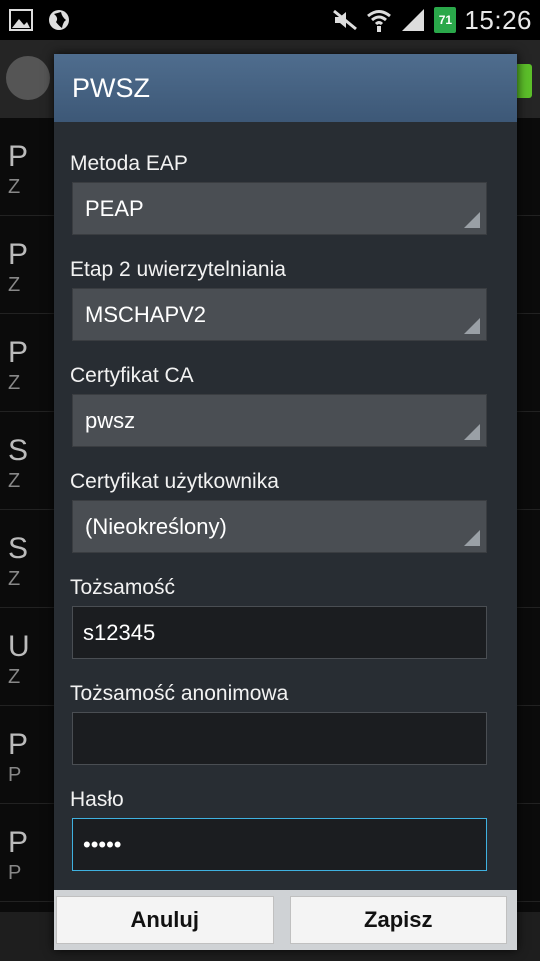 The width and height of the screenshot is (540, 961). I want to click on phase2-auth-value: MSCHAPV2, so click(146, 314).